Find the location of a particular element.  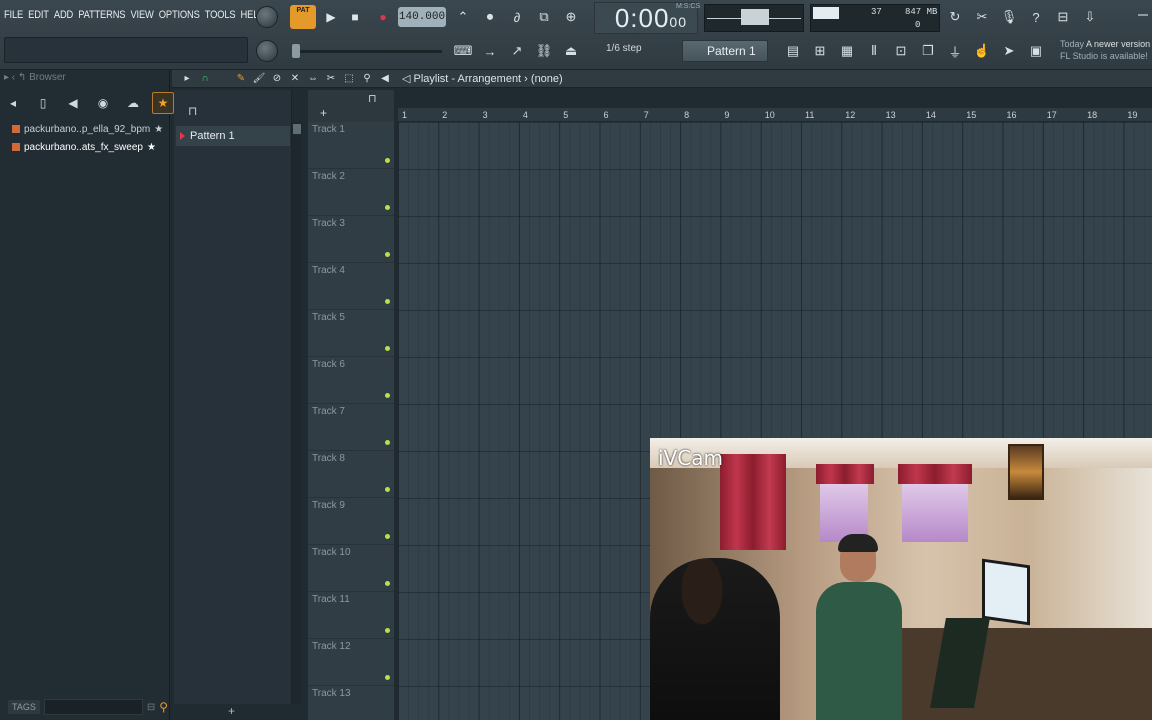

master-pitch-knob is located at coordinates (267, 51).